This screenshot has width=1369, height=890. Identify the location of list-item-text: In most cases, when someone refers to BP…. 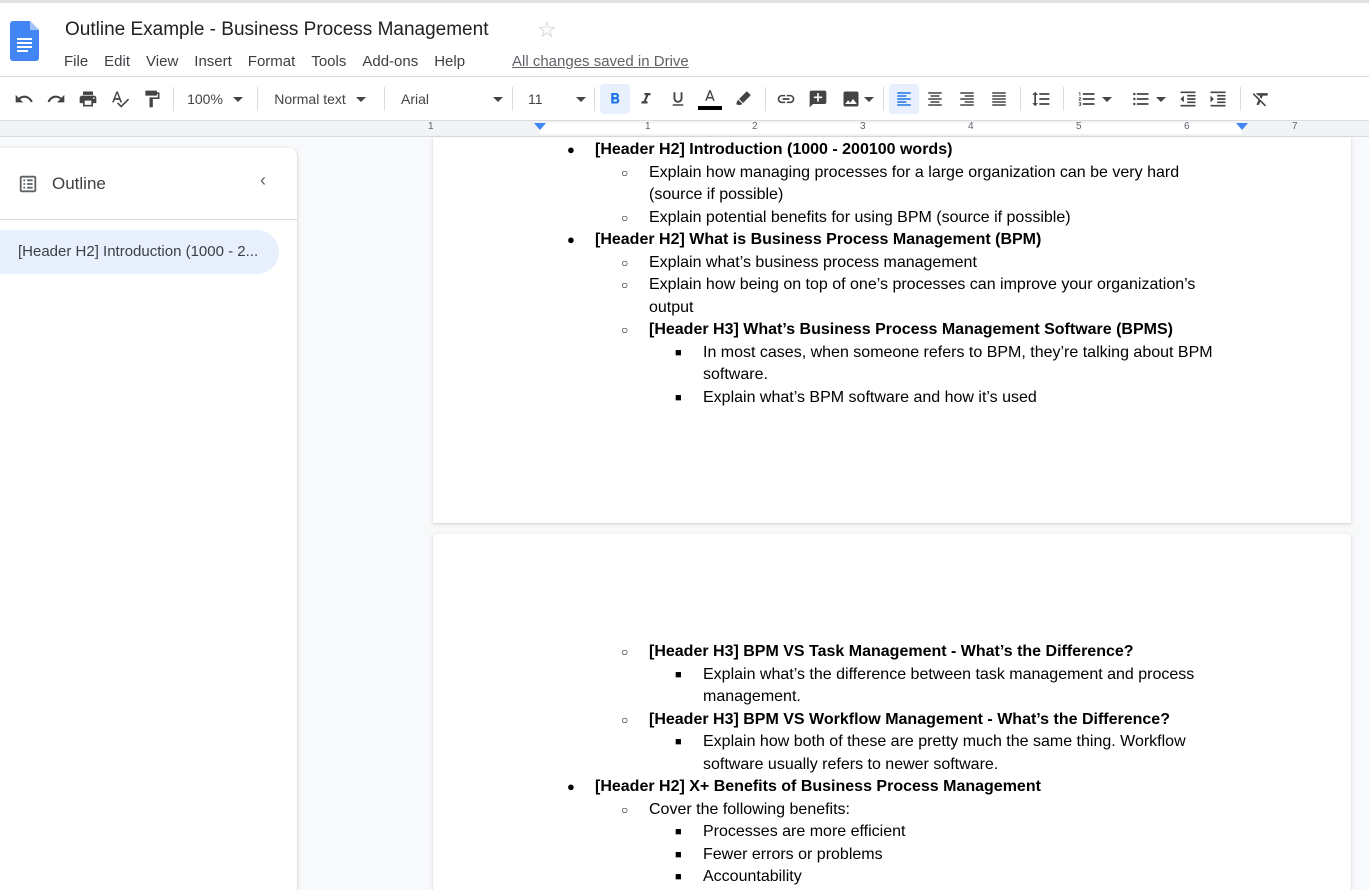
(958, 353).